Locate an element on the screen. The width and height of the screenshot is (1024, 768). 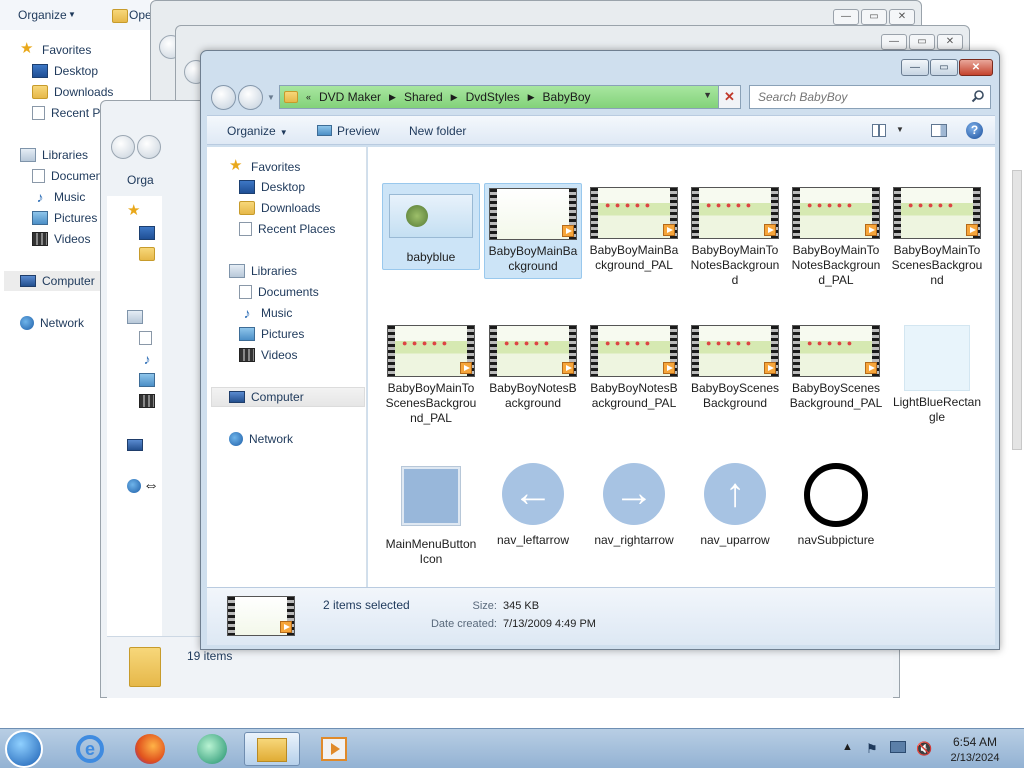
change-view-icon is located at coordinates (879, 130).